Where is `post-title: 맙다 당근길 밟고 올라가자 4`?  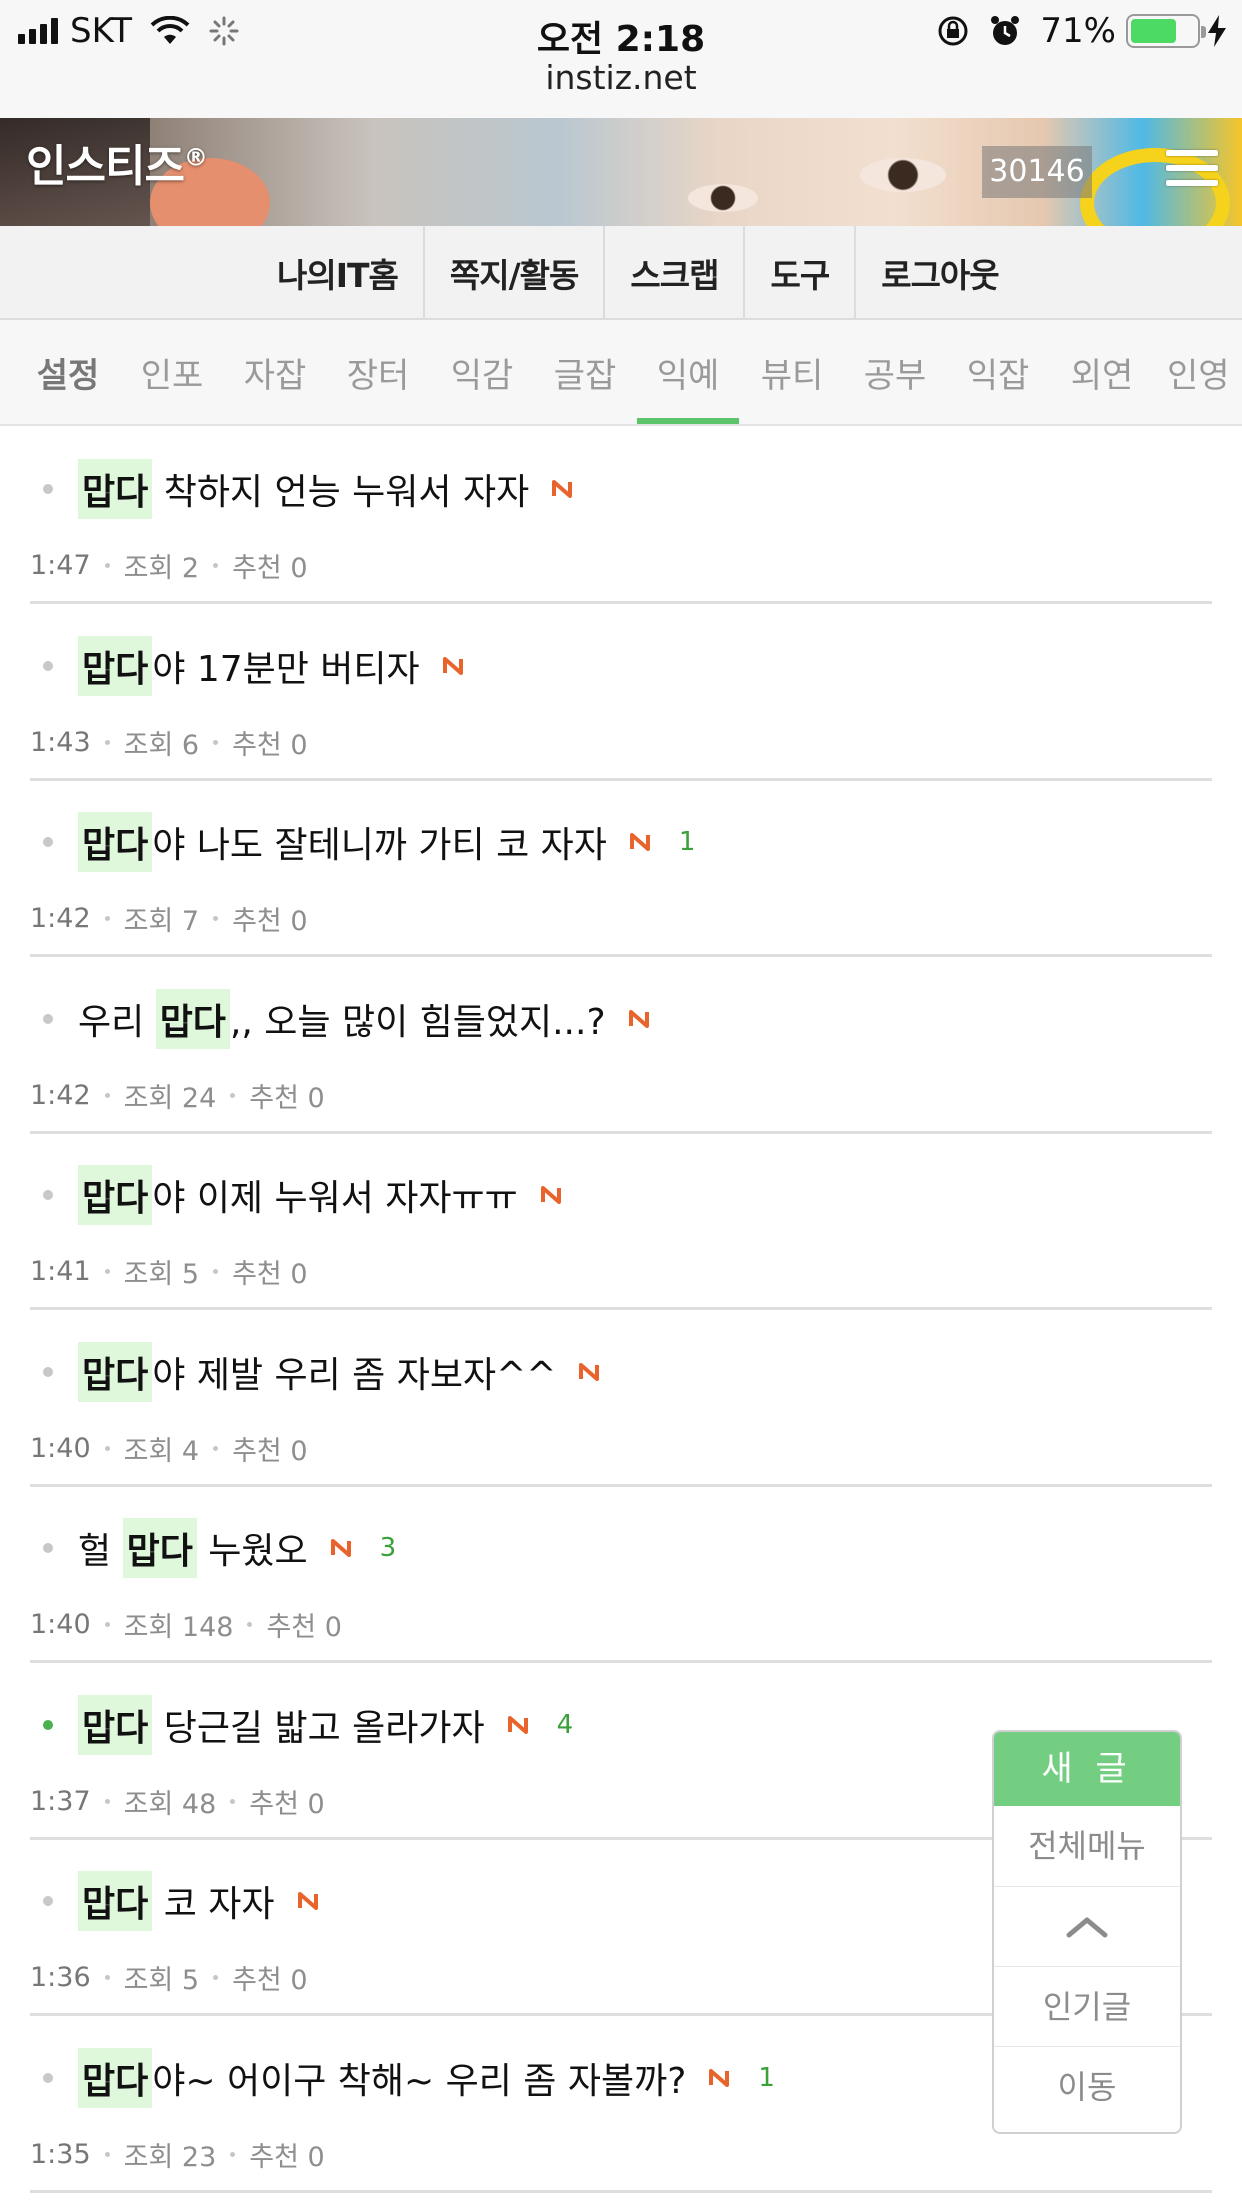 post-title: 맙다 당근길 밟고 올라가자 4 is located at coordinates (325, 1725).